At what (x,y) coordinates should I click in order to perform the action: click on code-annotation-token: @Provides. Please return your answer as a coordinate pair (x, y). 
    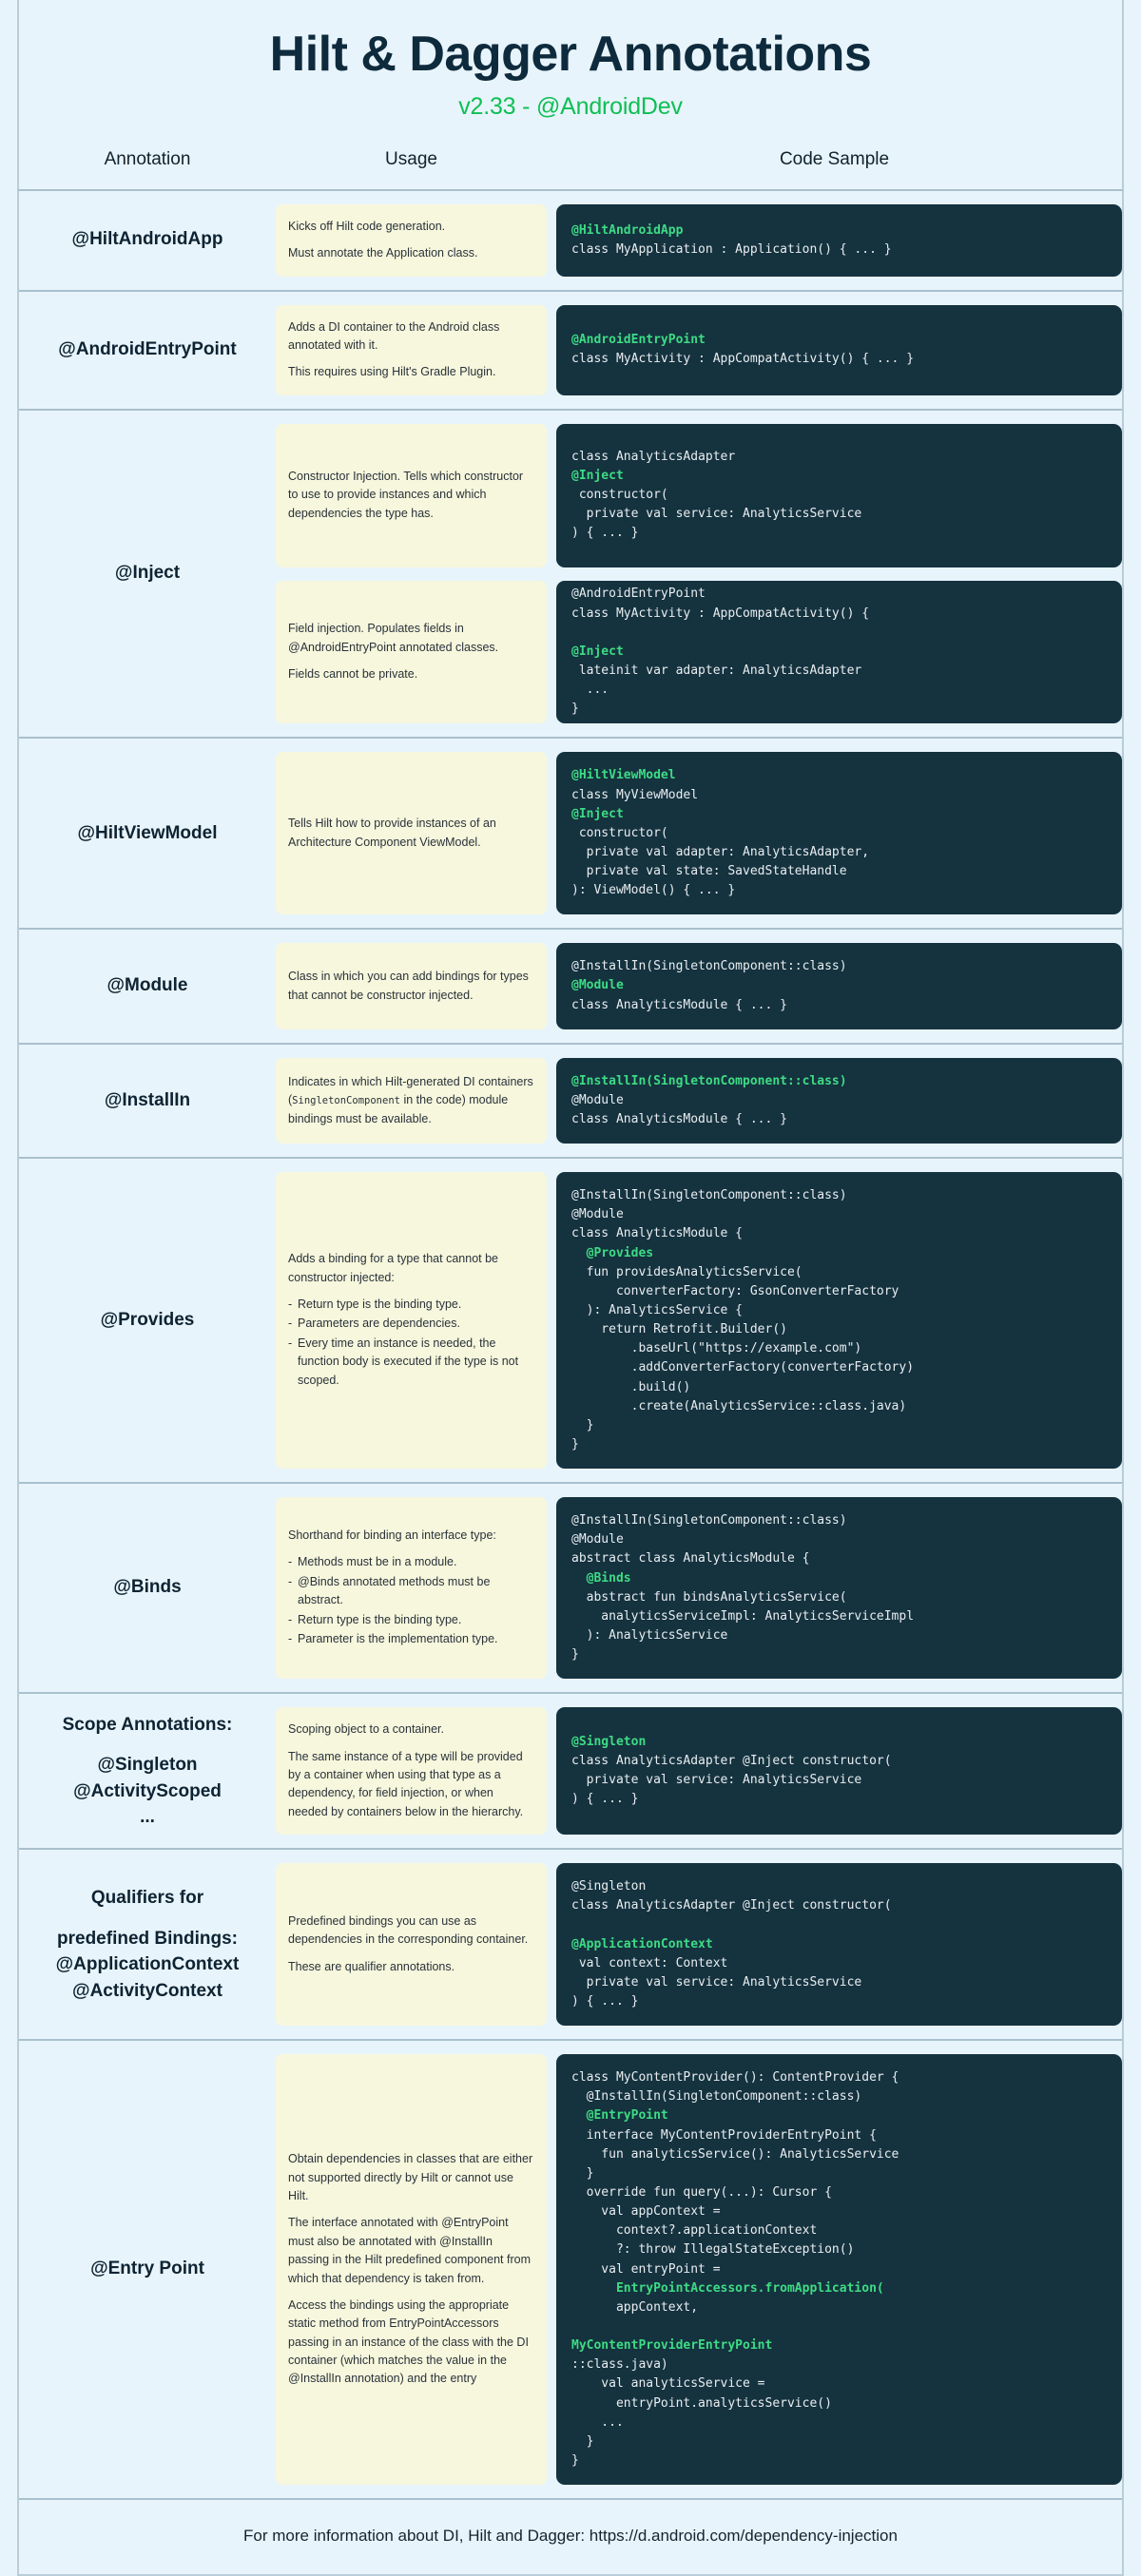
    Looking at the image, I should click on (612, 1252).